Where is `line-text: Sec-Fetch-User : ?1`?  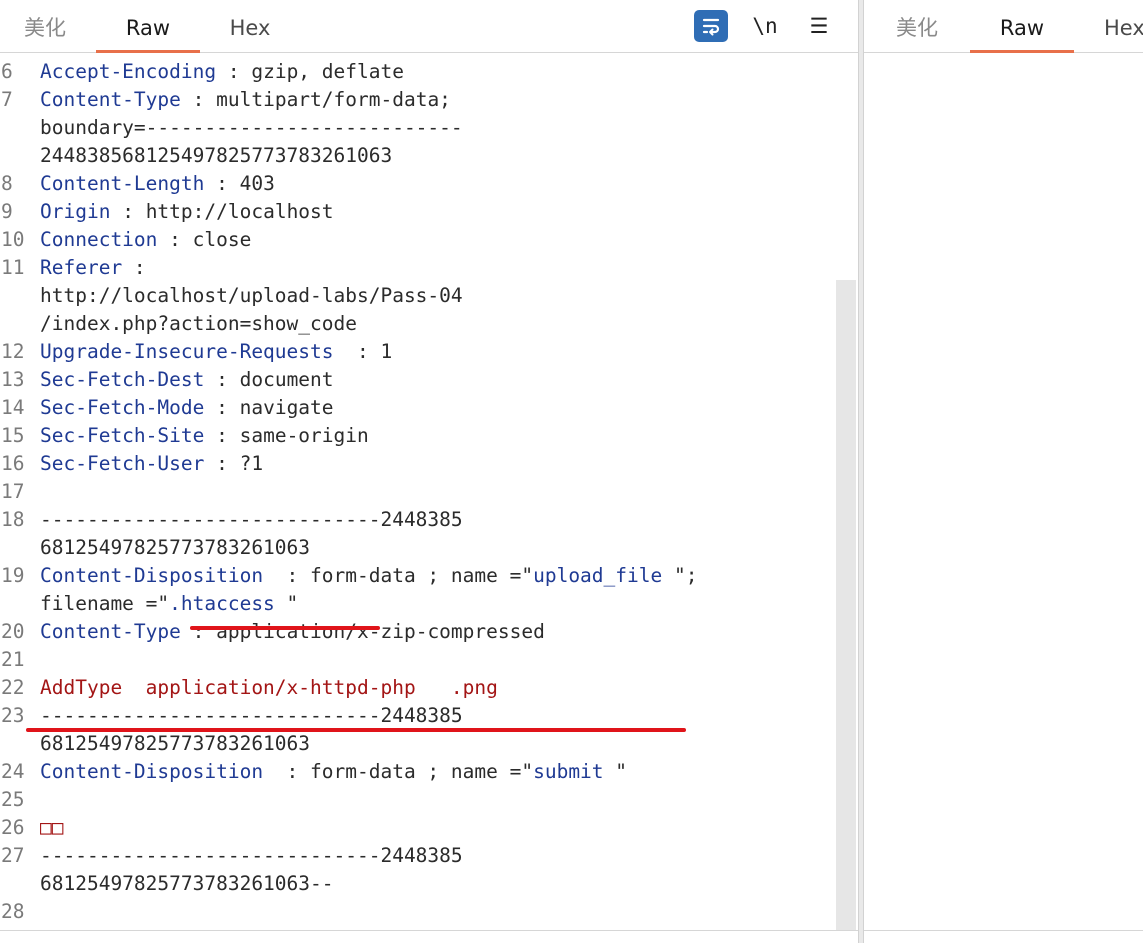
line-text: Sec-Fetch-User : ?1 is located at coordinates (438, 464).